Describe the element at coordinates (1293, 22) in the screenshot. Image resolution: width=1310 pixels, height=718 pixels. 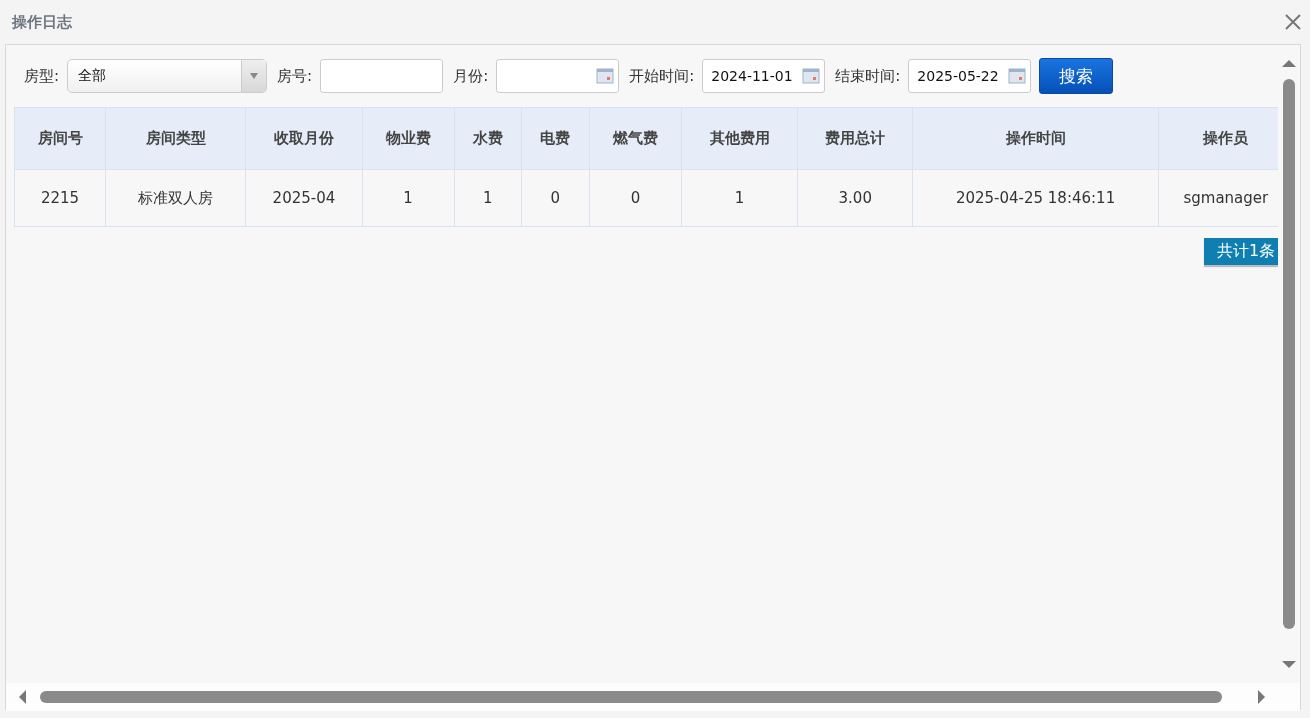
I see `close-icon` at that location.